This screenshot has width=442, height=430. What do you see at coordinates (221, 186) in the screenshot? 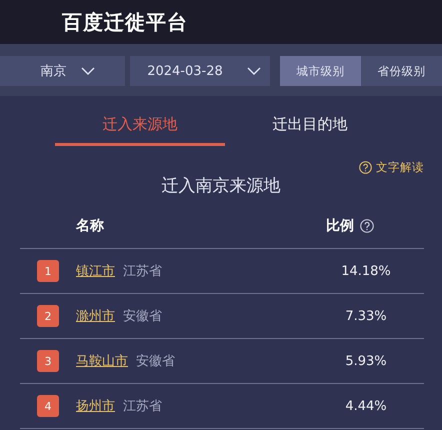
I see `table-title: 迁入南京来源地` at bounding box center [221, 186].